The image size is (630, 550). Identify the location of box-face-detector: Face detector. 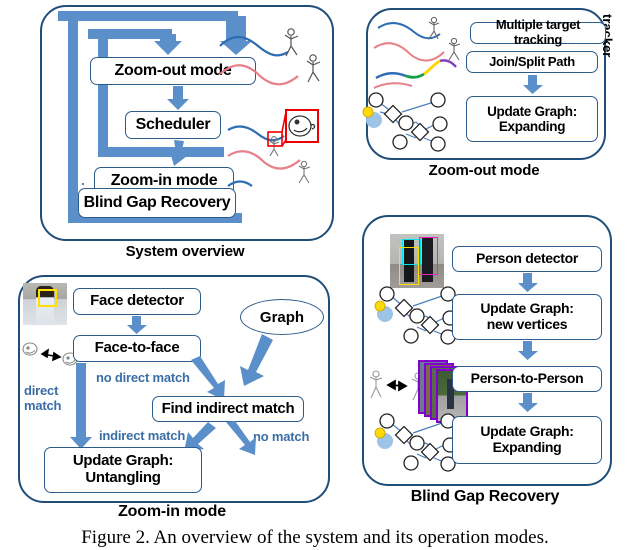
(137, 301).